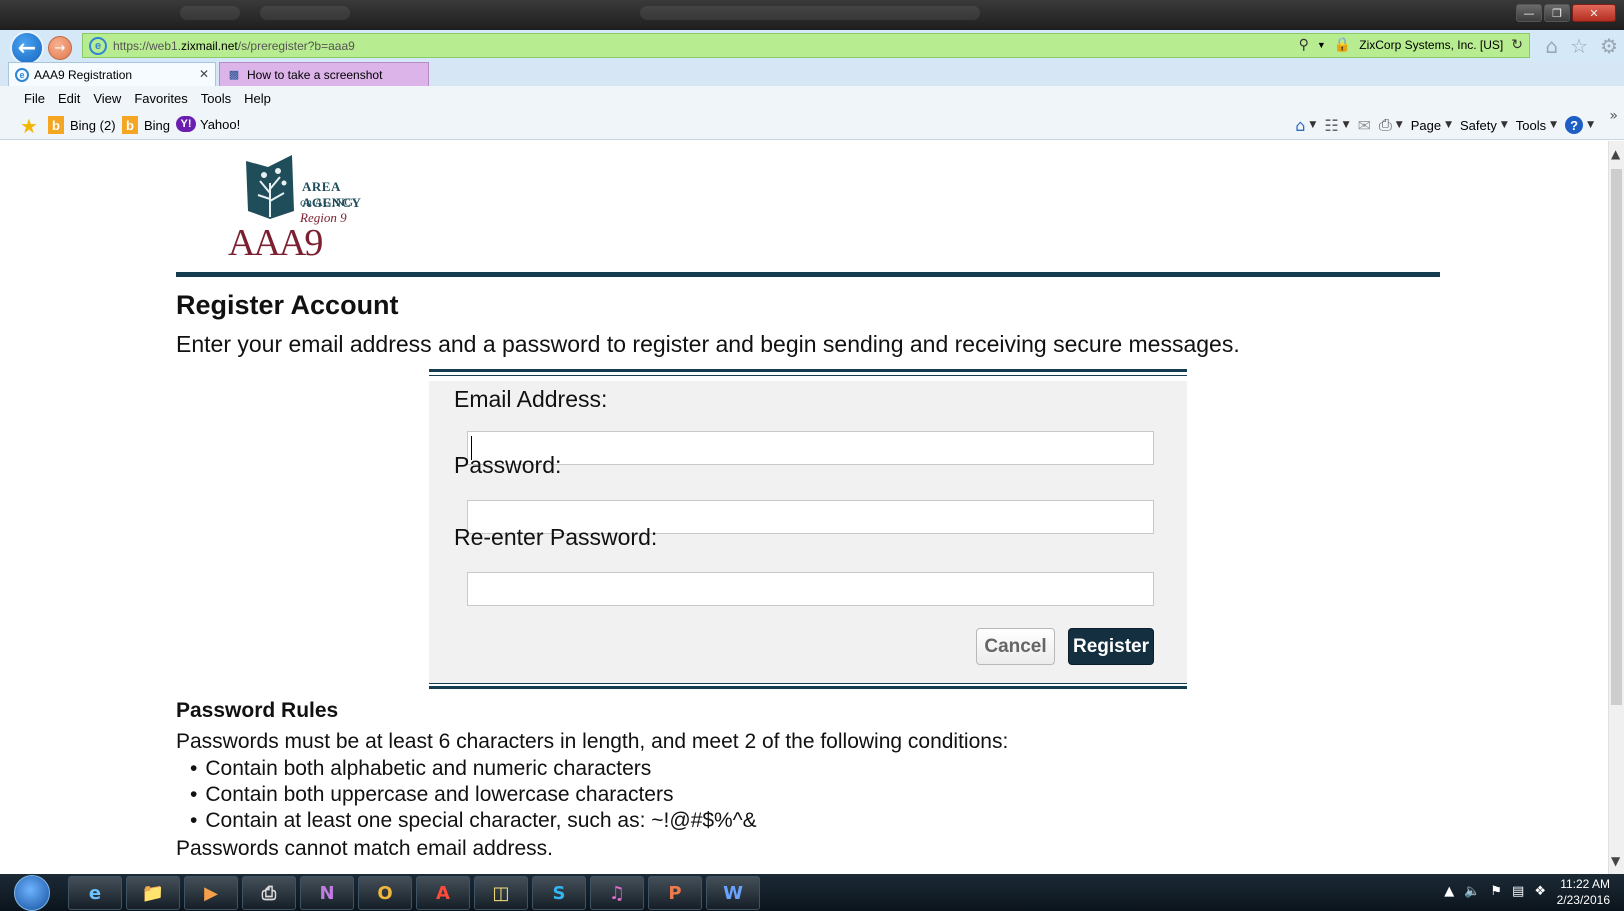 The height and width of the screenshot is (911, 1624). Describe the element at coordinates (1609, 46) in the screenshot. I see `gear-icon: ⚙` at that location.